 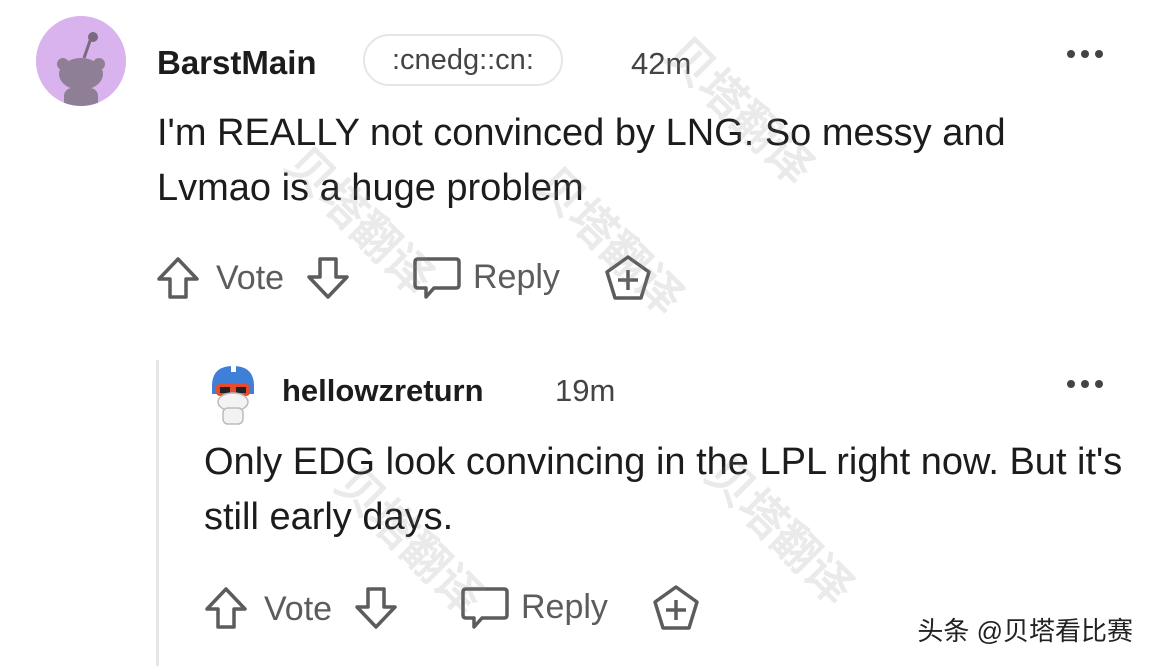 What do you see at coordinates (157, 513) in the screenshot?
I see `thread-line` at bounding box center [157, 513].